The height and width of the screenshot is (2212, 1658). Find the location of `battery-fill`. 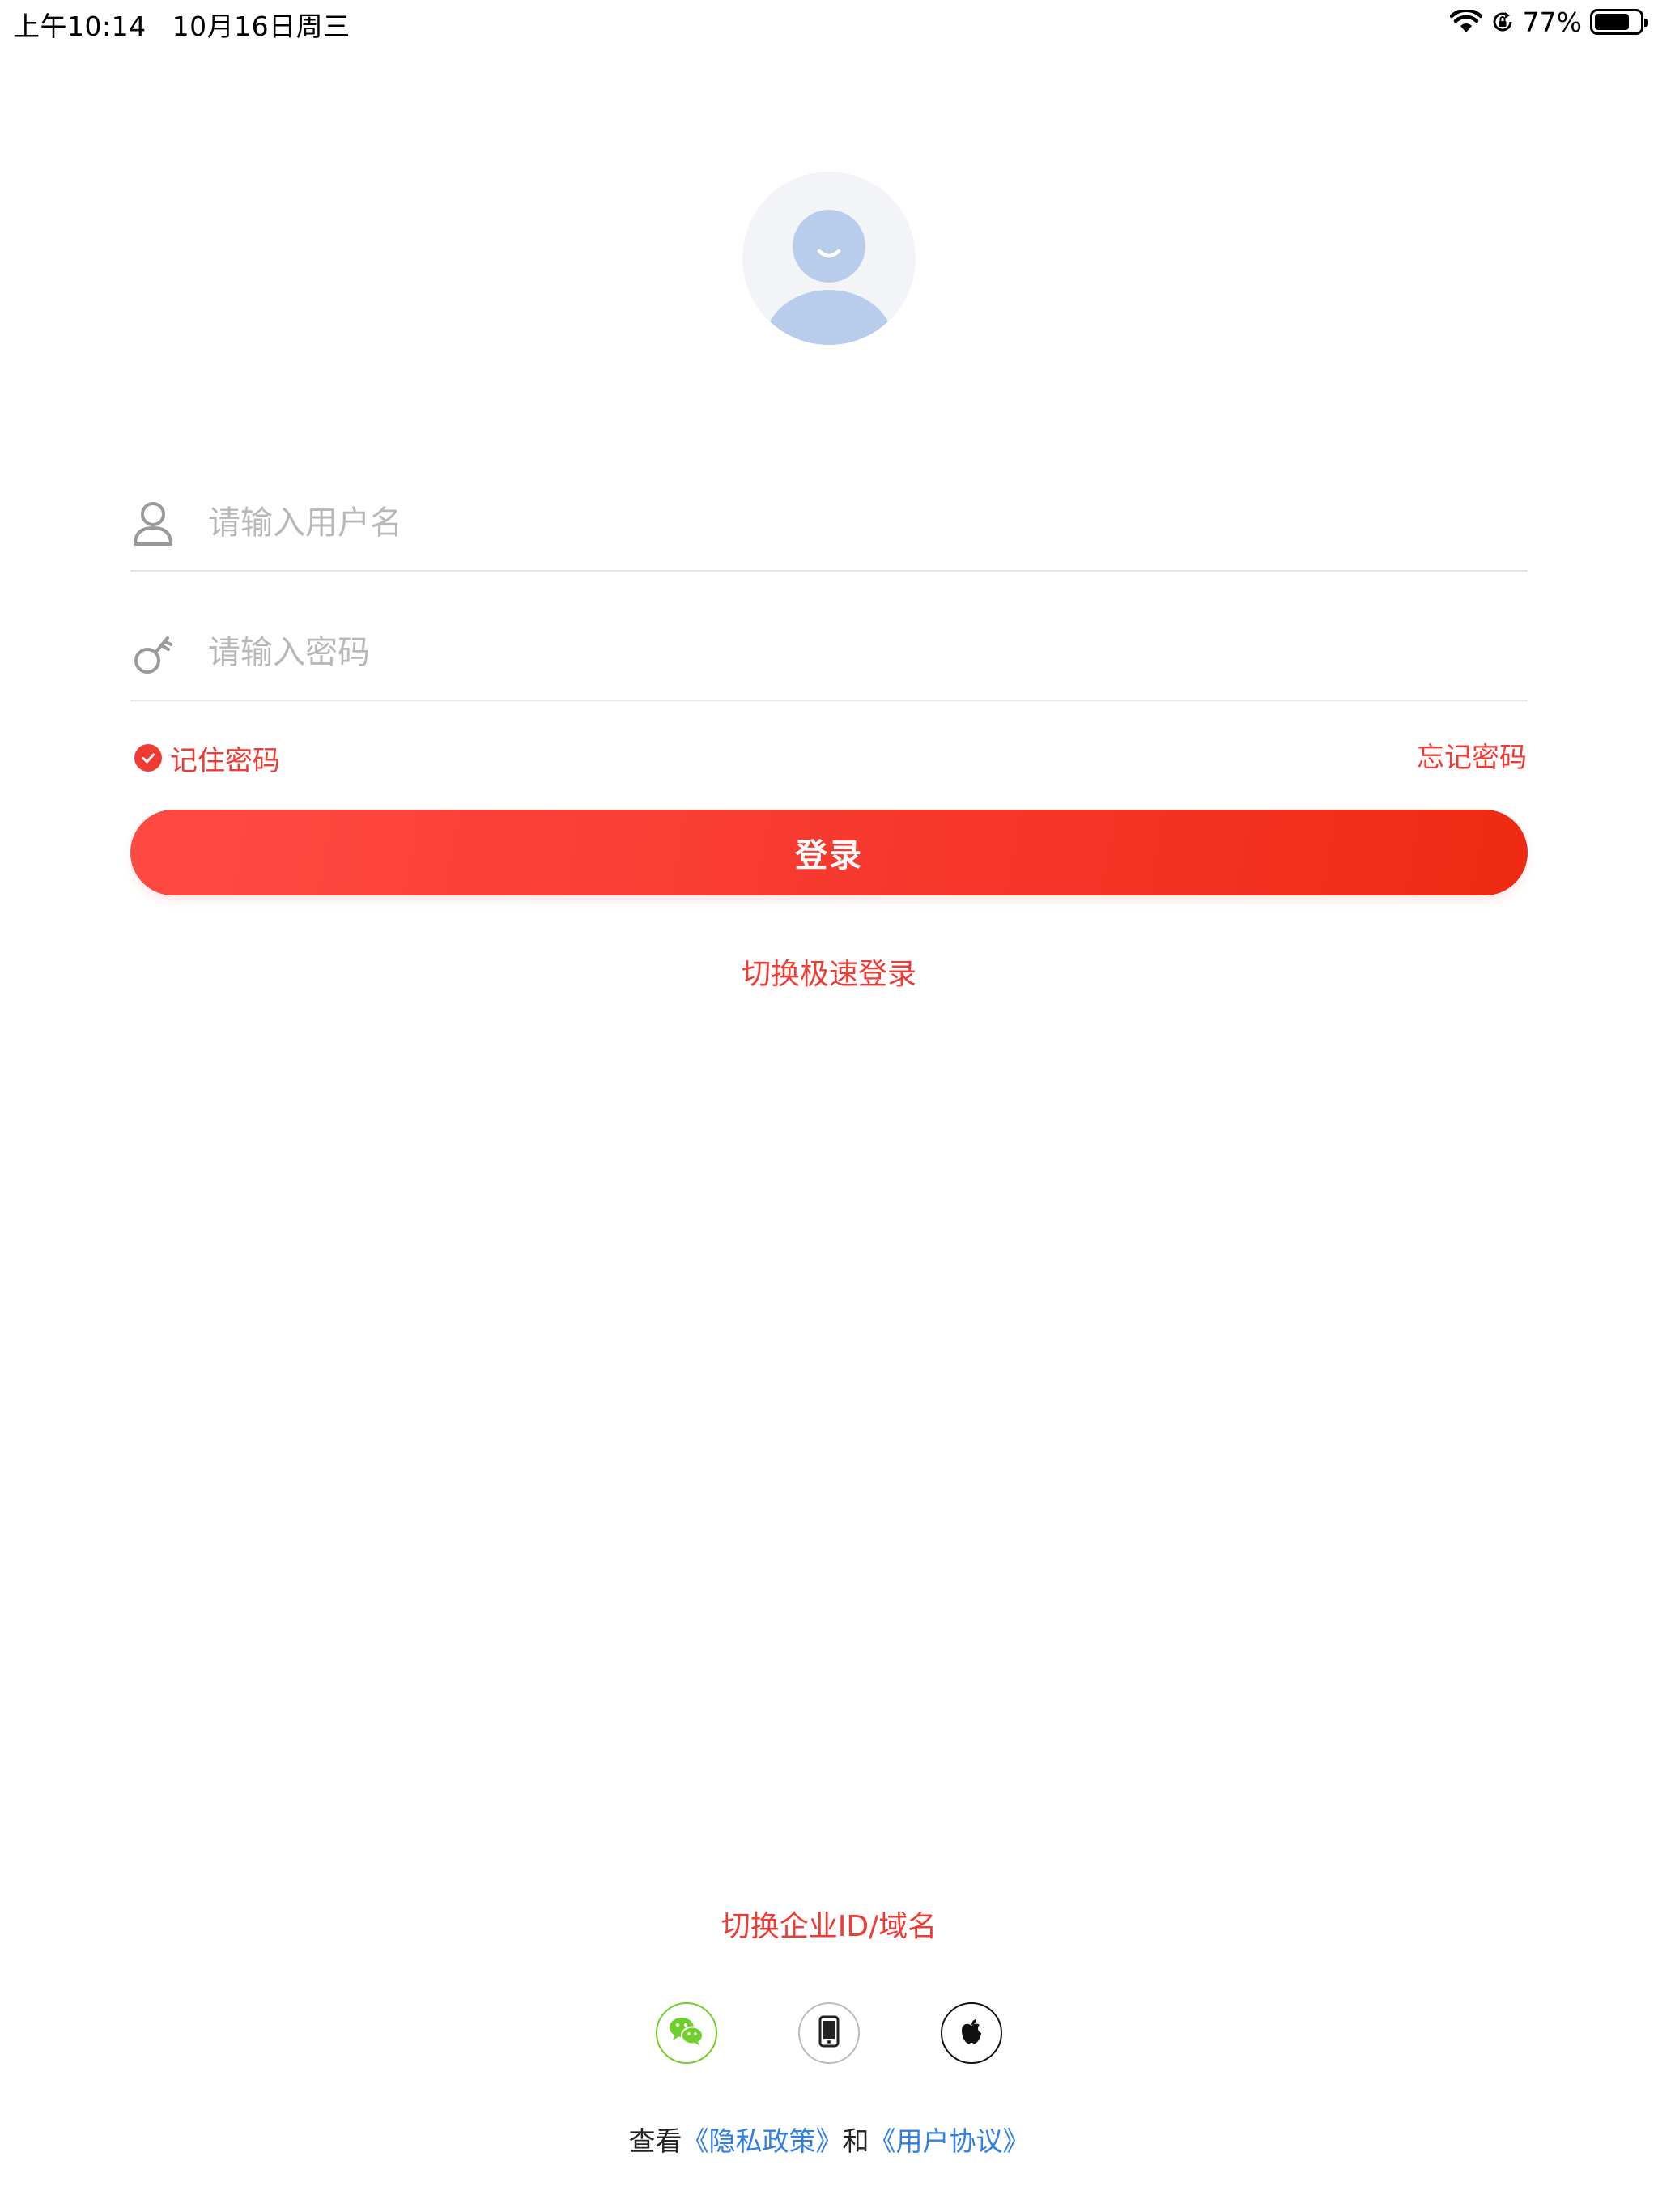

battery-fill is located at coordinates (1612, 22).